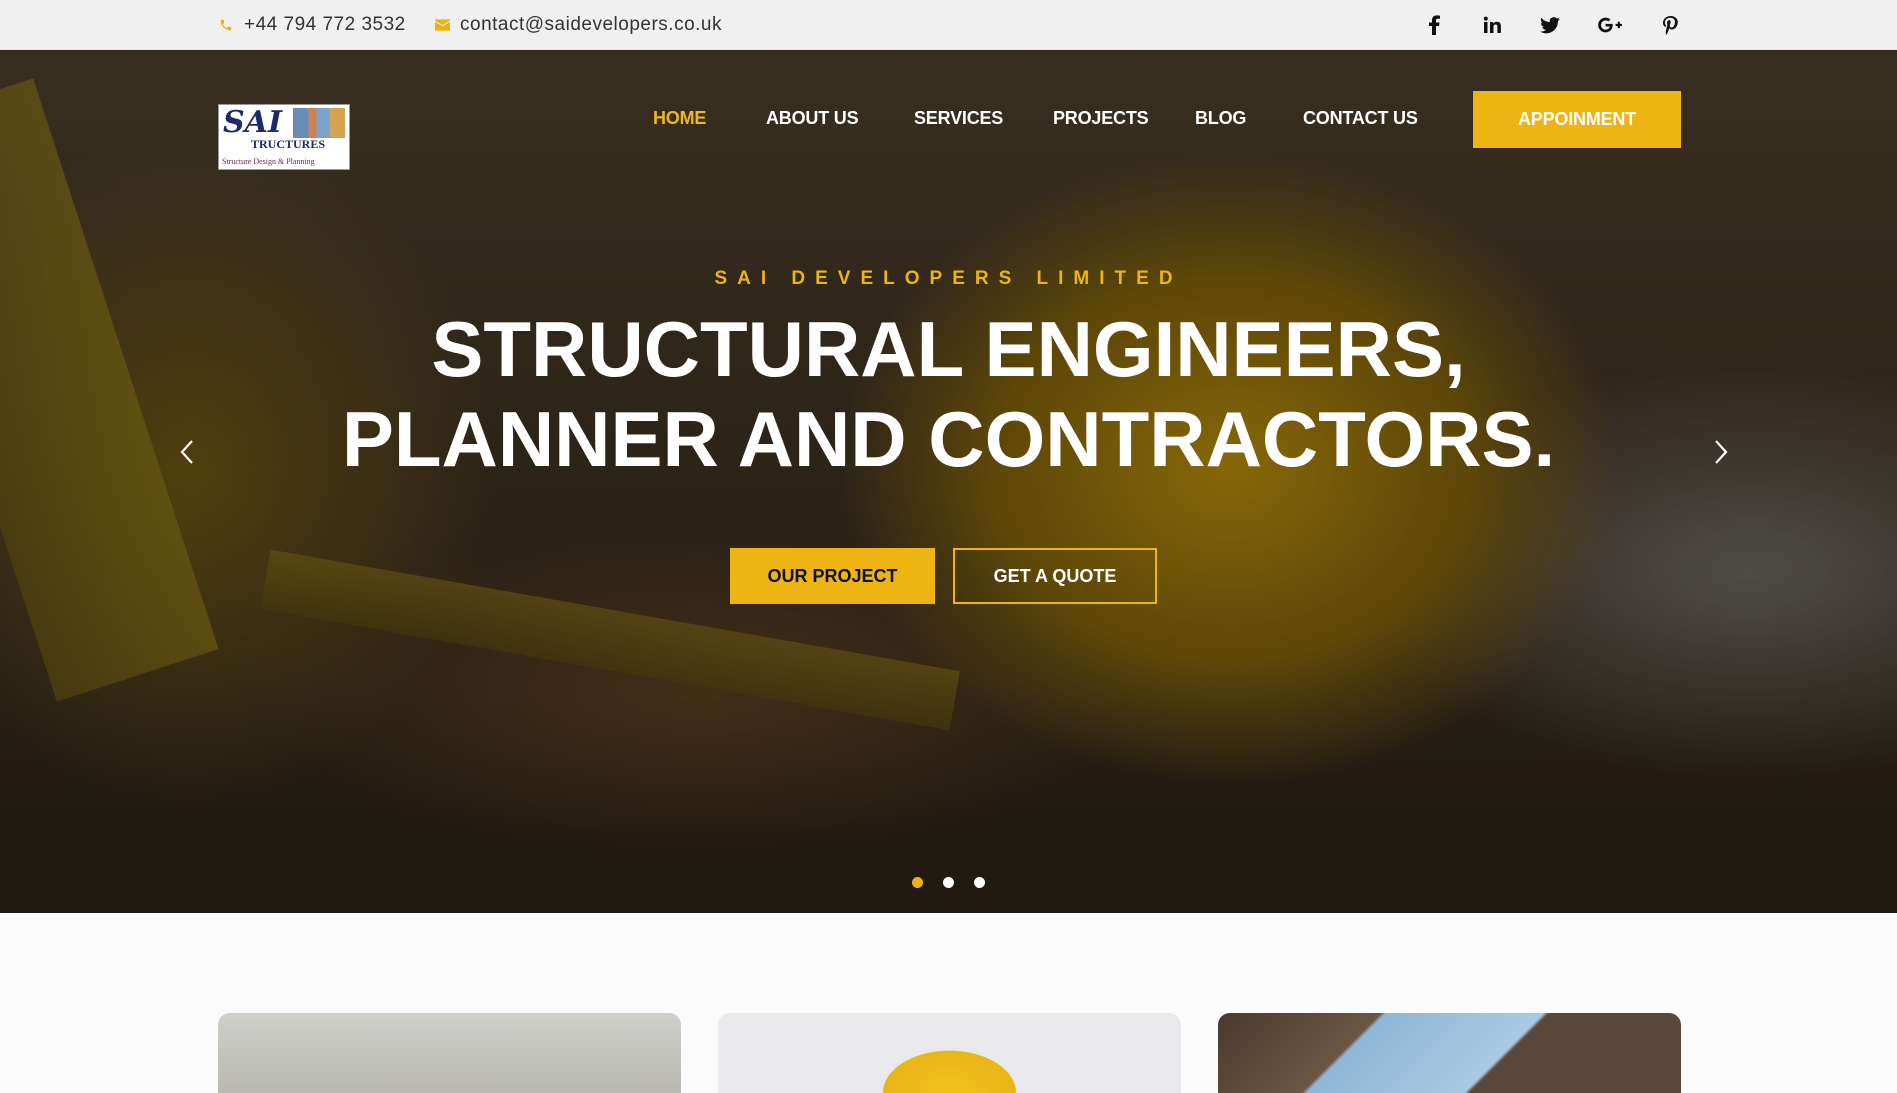  I want to click on our-project-button: OUR PROJECT, so click(832, 576).